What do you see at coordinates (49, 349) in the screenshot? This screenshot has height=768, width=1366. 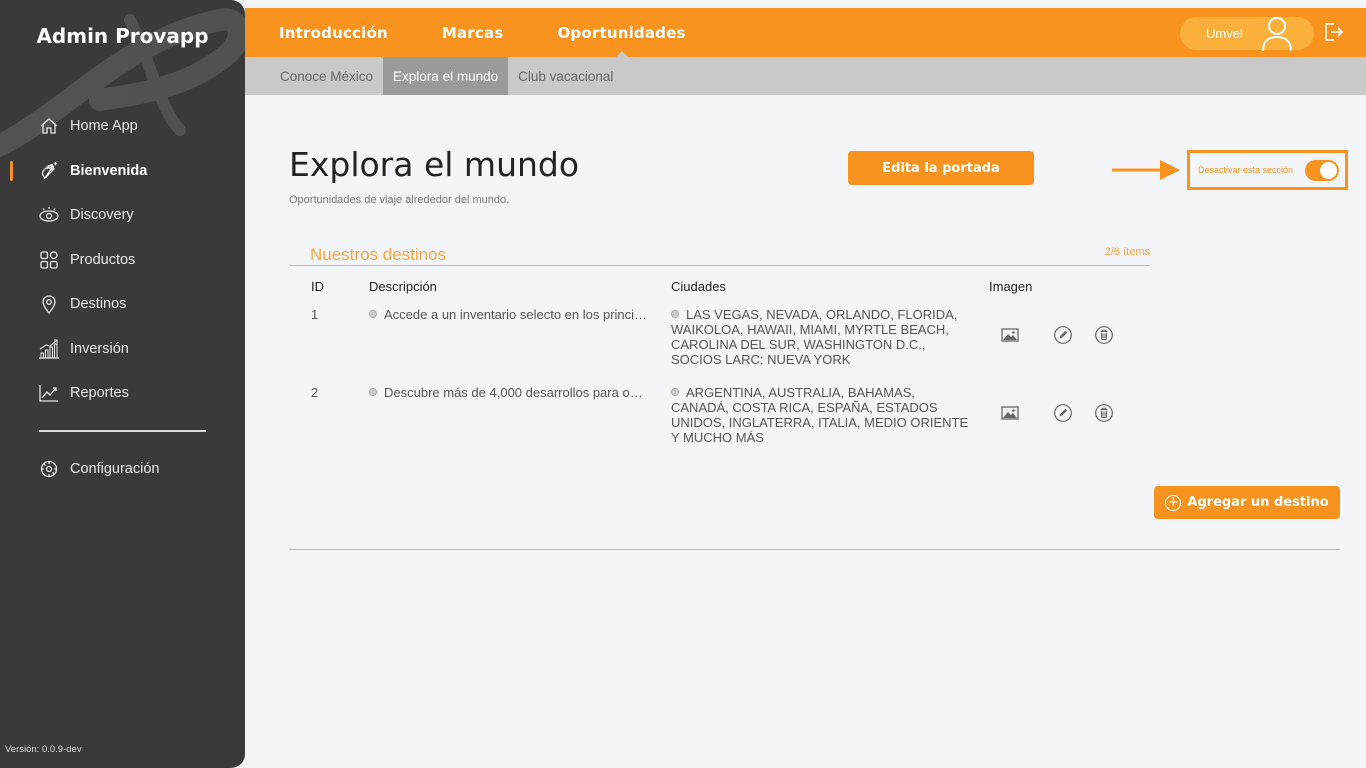 I see `bar-chart-icon` at bounding box center [49, 349].